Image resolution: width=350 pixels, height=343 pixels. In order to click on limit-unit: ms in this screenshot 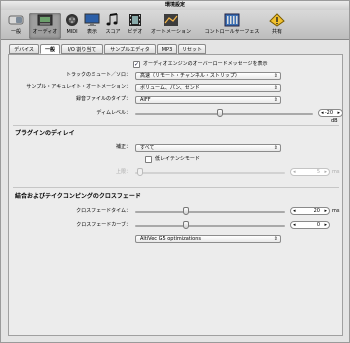, I will do `click(336, 172)`.